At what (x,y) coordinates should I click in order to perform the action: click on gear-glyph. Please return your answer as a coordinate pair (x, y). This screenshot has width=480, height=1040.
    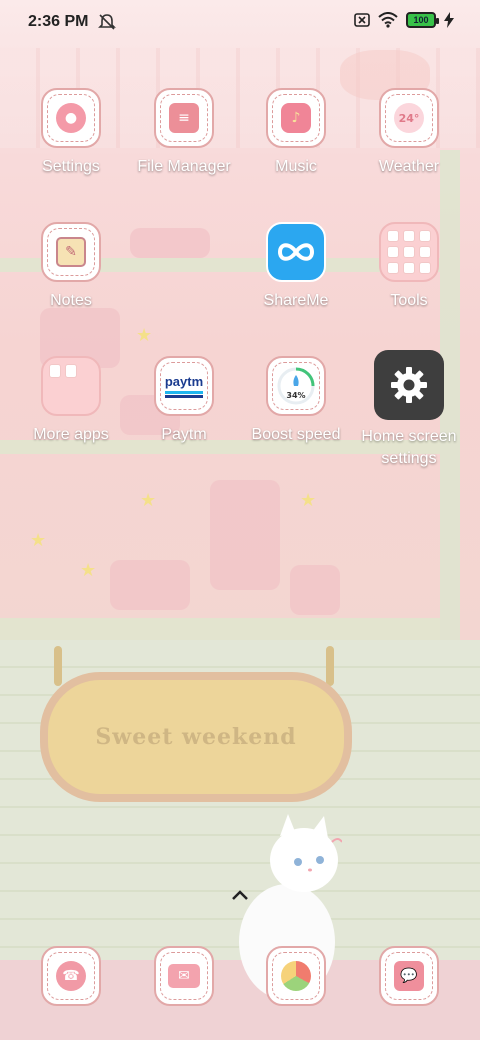
    Looking at the image, I should click on (409, 385).